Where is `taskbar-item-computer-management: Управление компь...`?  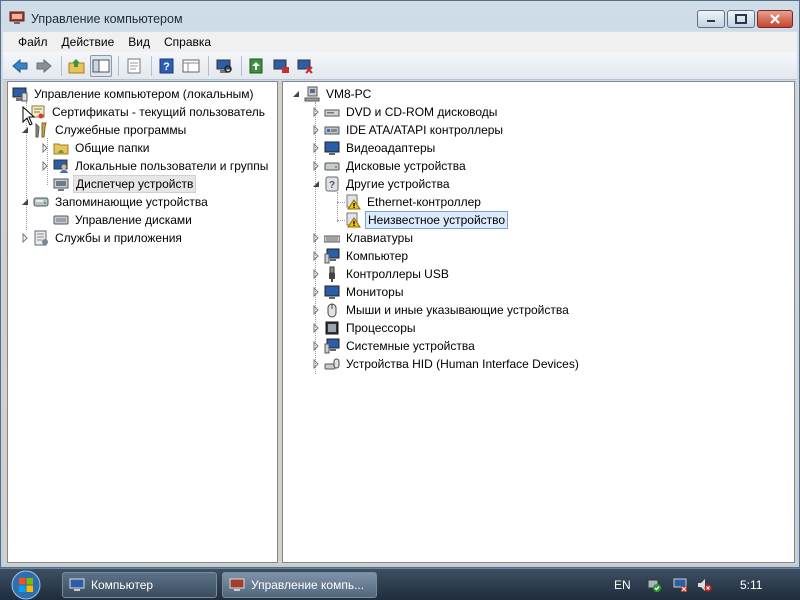 taskbar-item-computer-management: Управление компь... is located at coordinates (299, 585).